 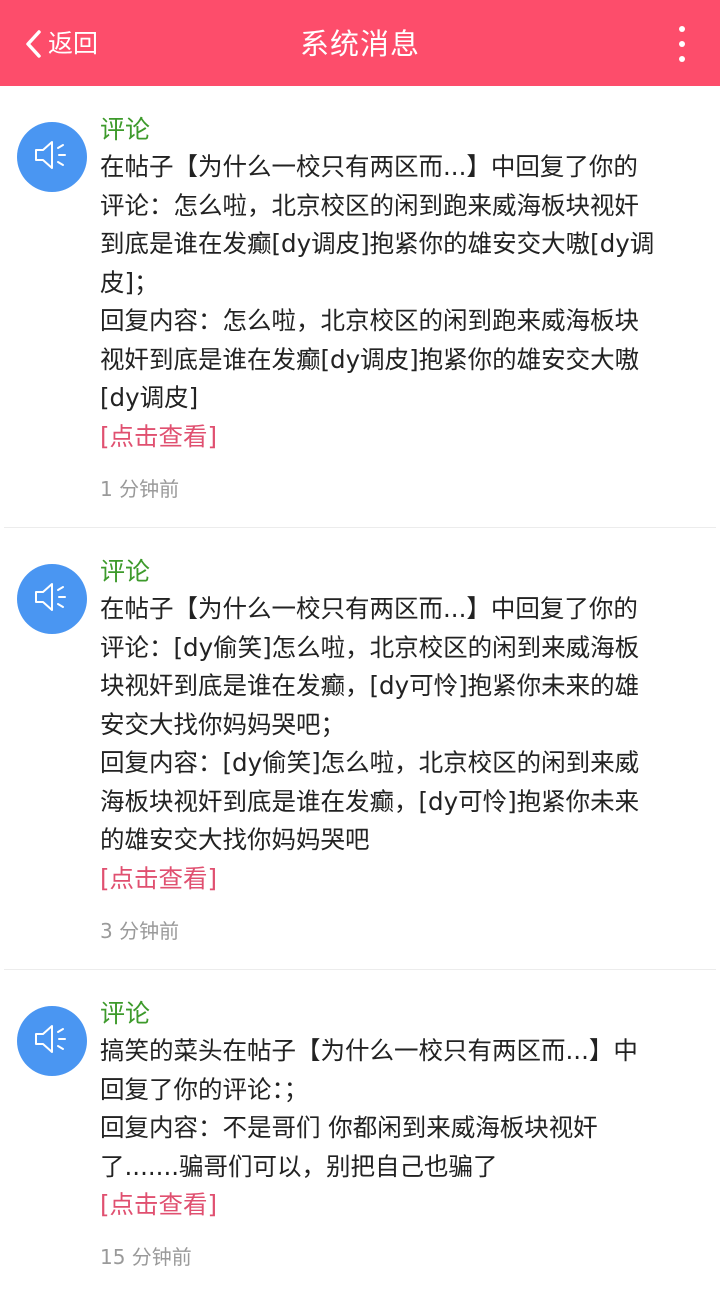 I want to click on message-text-line: 回复内容：[dy偷笑]怎么啦，北京校区的闲到来威, so click(x=370, y=762).